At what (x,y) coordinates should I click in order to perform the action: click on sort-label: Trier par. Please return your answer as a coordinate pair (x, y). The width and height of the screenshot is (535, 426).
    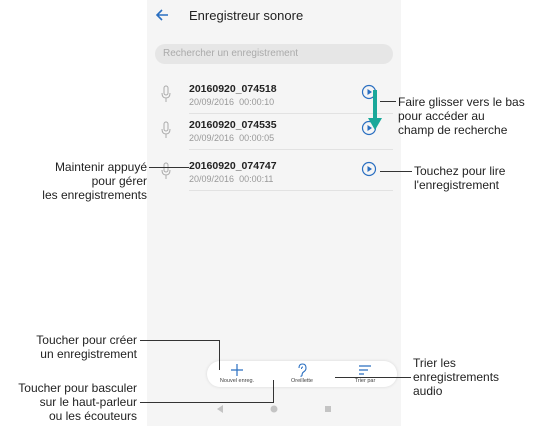
    Looking at the image, I should click on (365, 381).